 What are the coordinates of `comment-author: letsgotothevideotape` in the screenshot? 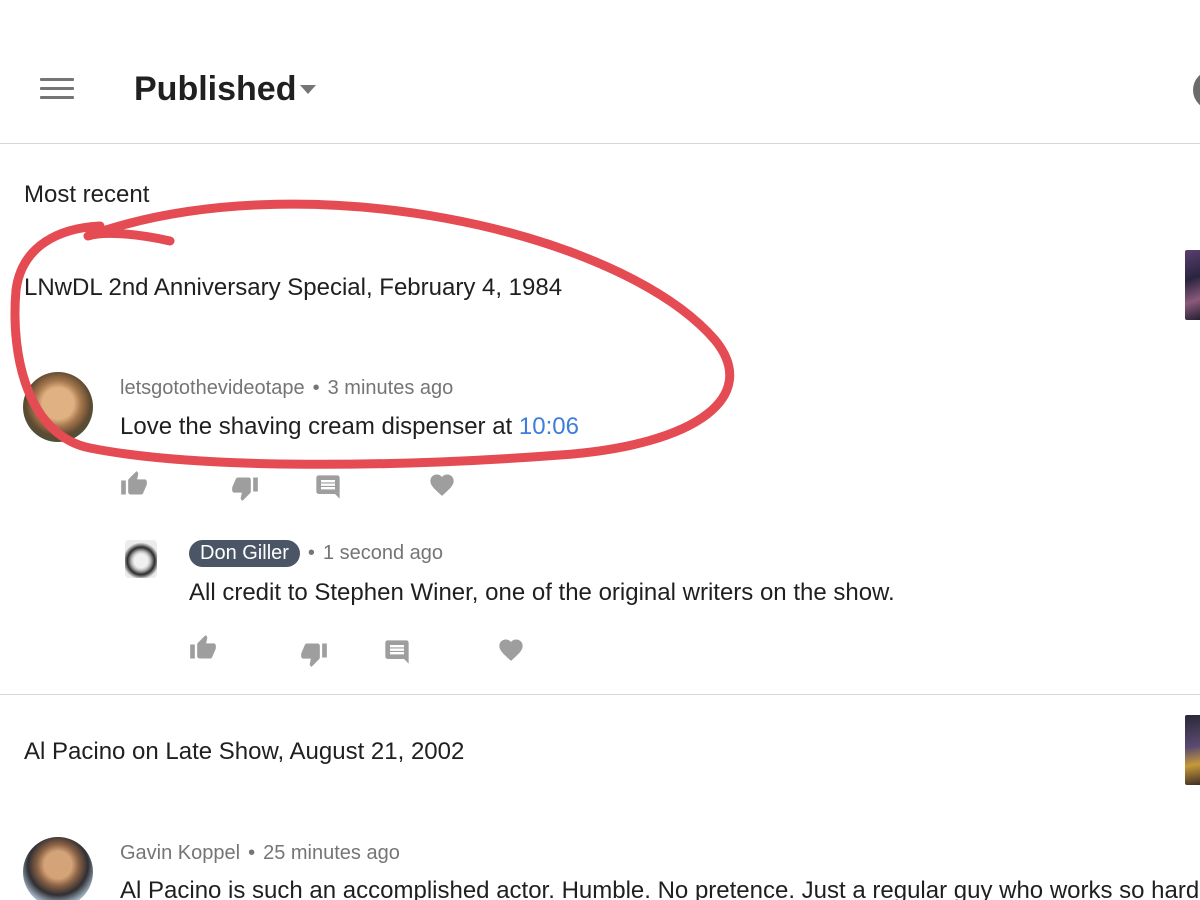 It's located at (212, 388).